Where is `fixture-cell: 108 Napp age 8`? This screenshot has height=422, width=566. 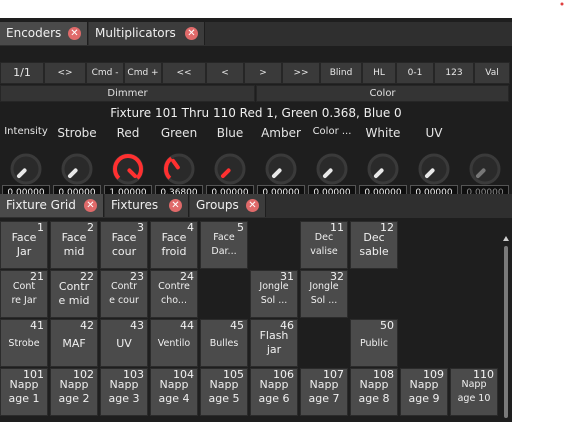 fixture-cell: 108 Napp age 8 is located at coordinates (374, 392).